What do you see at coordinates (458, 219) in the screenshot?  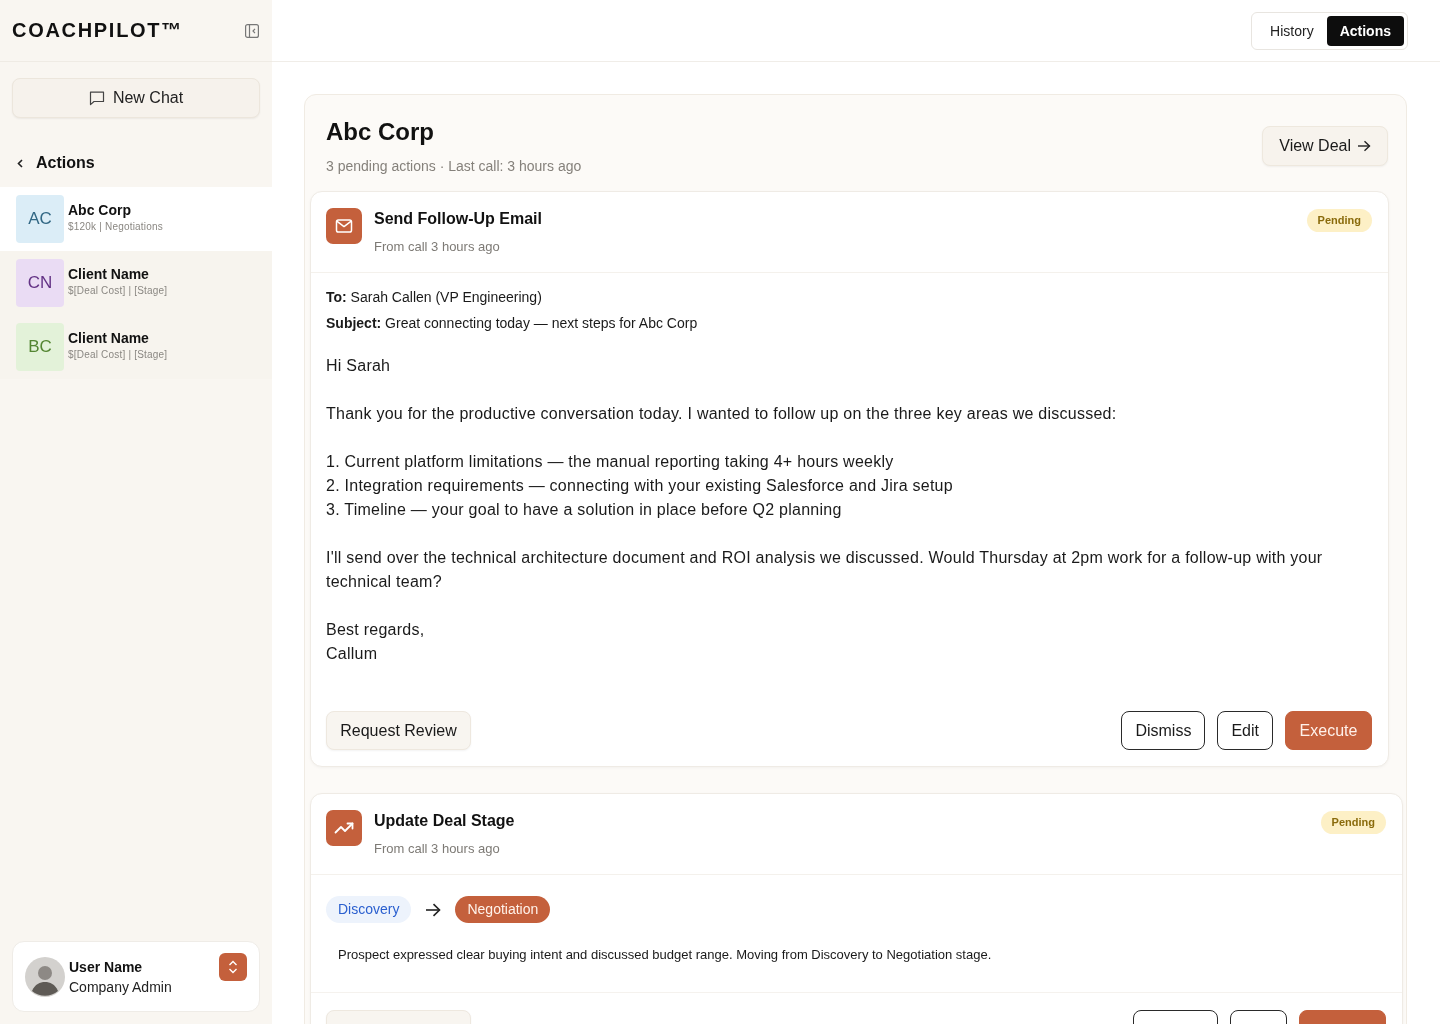 I see `action-title: Send Follow-Up Email` at bounding box center [458, 219].